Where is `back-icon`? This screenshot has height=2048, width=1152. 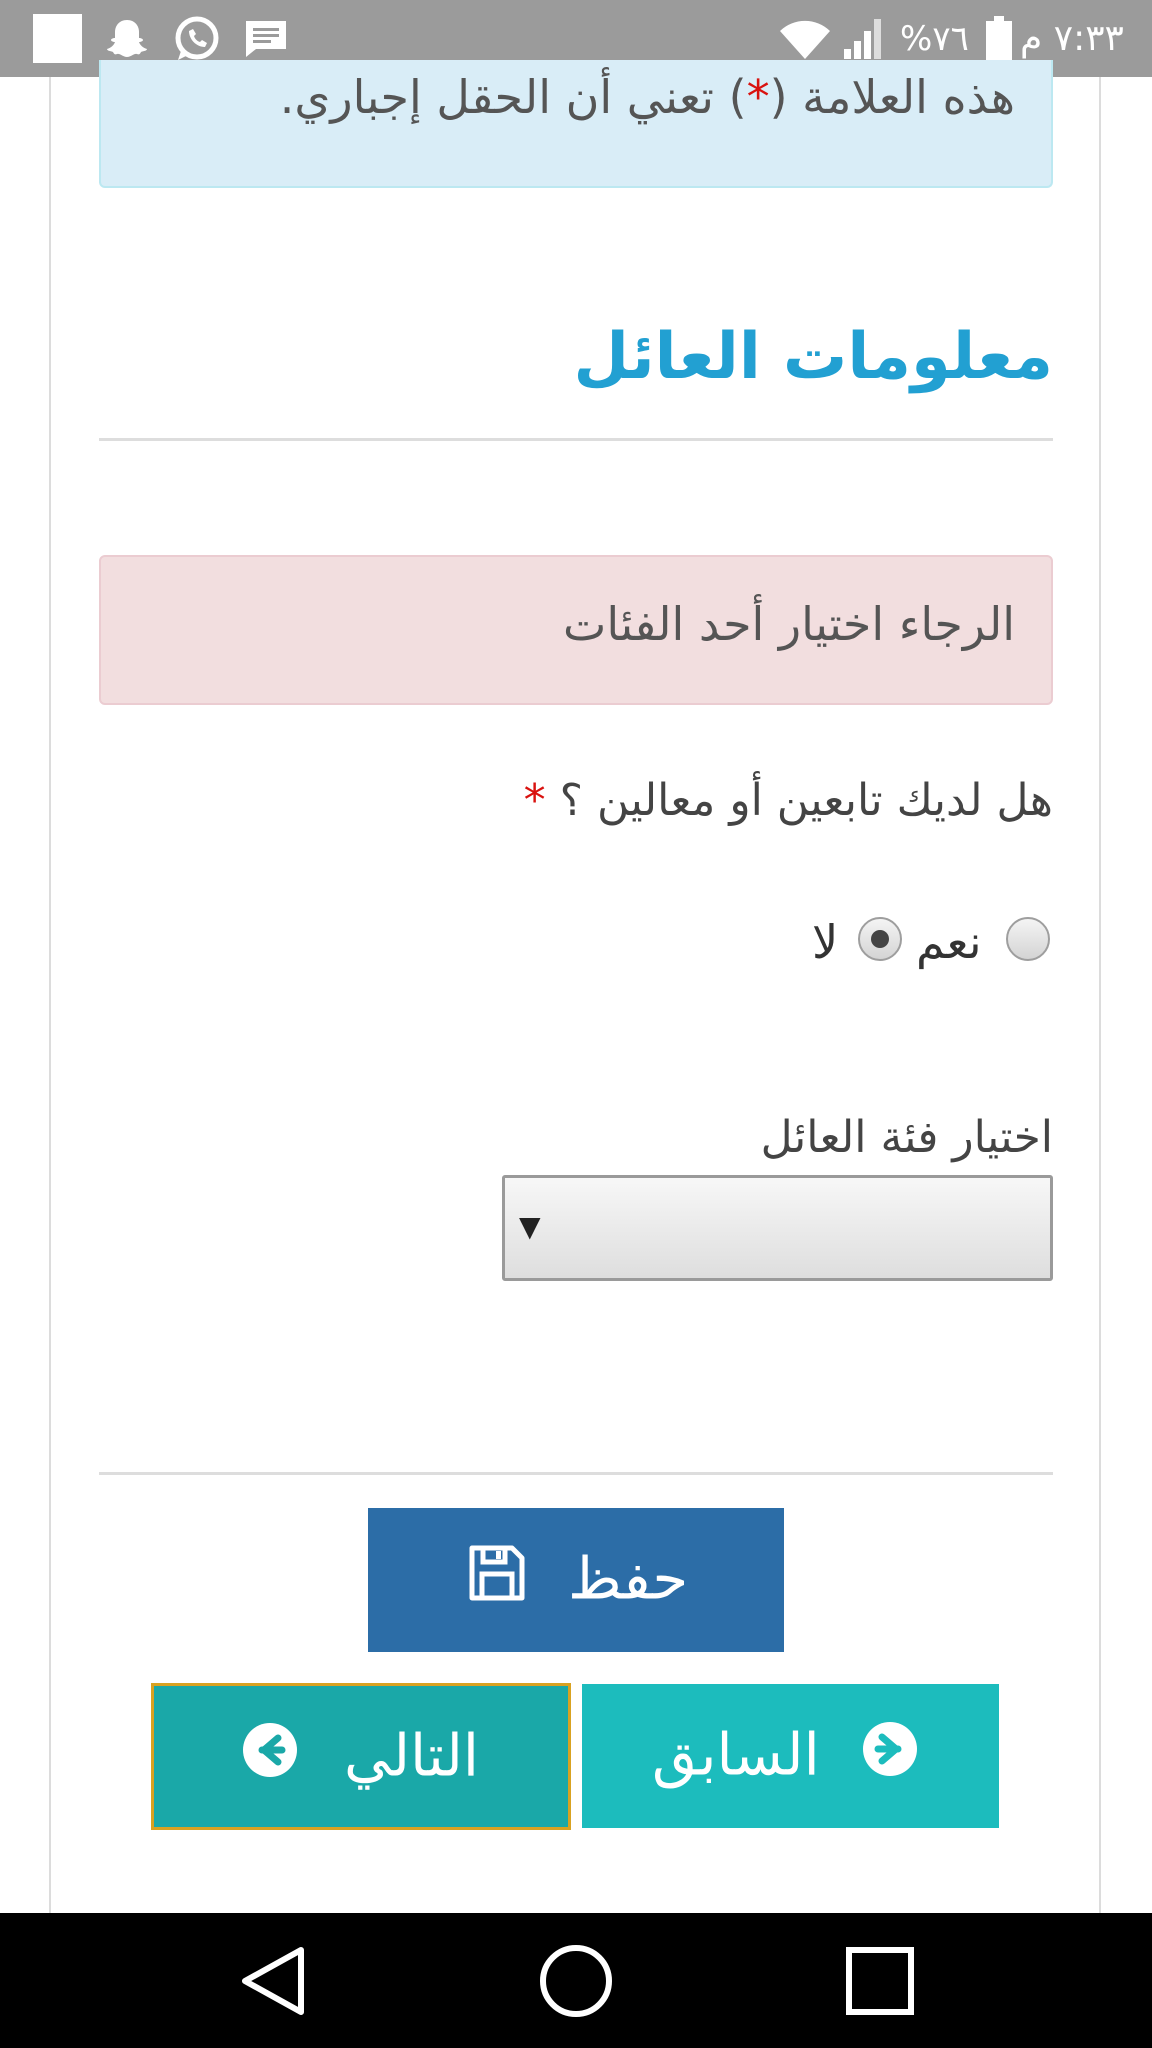 back-icon is located at coordinates (272, 1981).